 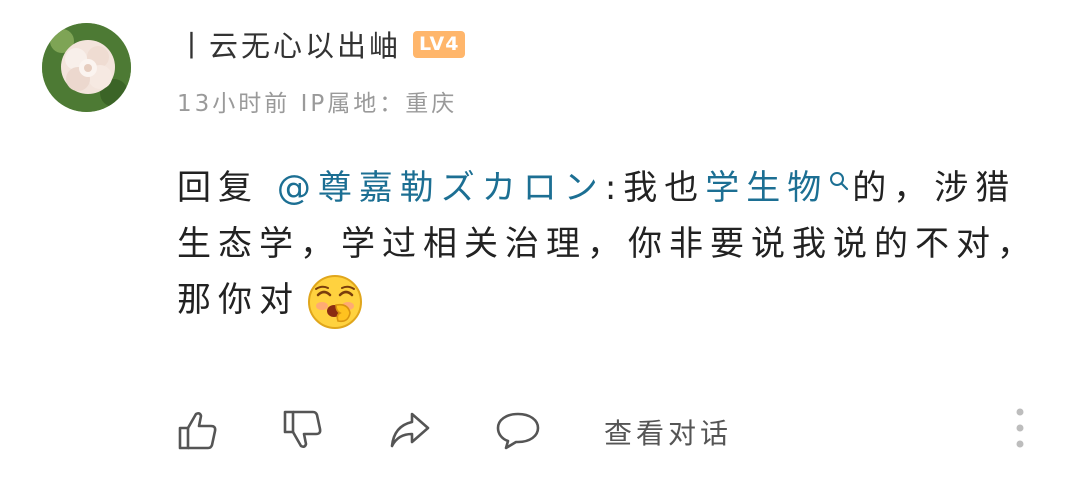 I want to click on more-icon, so click(x=1020, y=428).